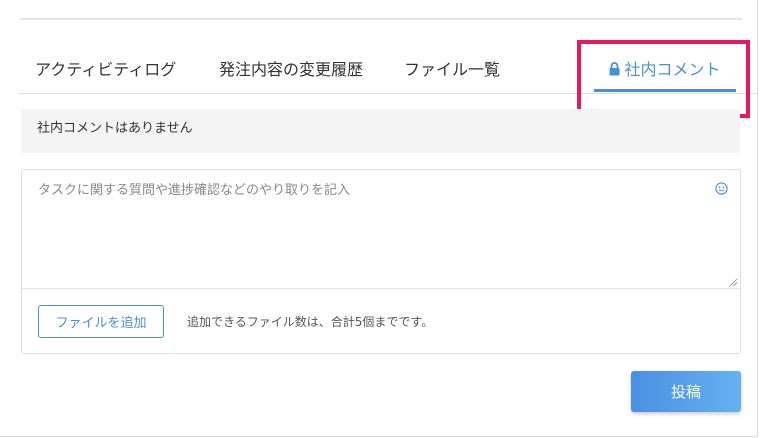  Describe the element at coordinates (381, 19) in the screenshot. I see `top-divider` at that location.